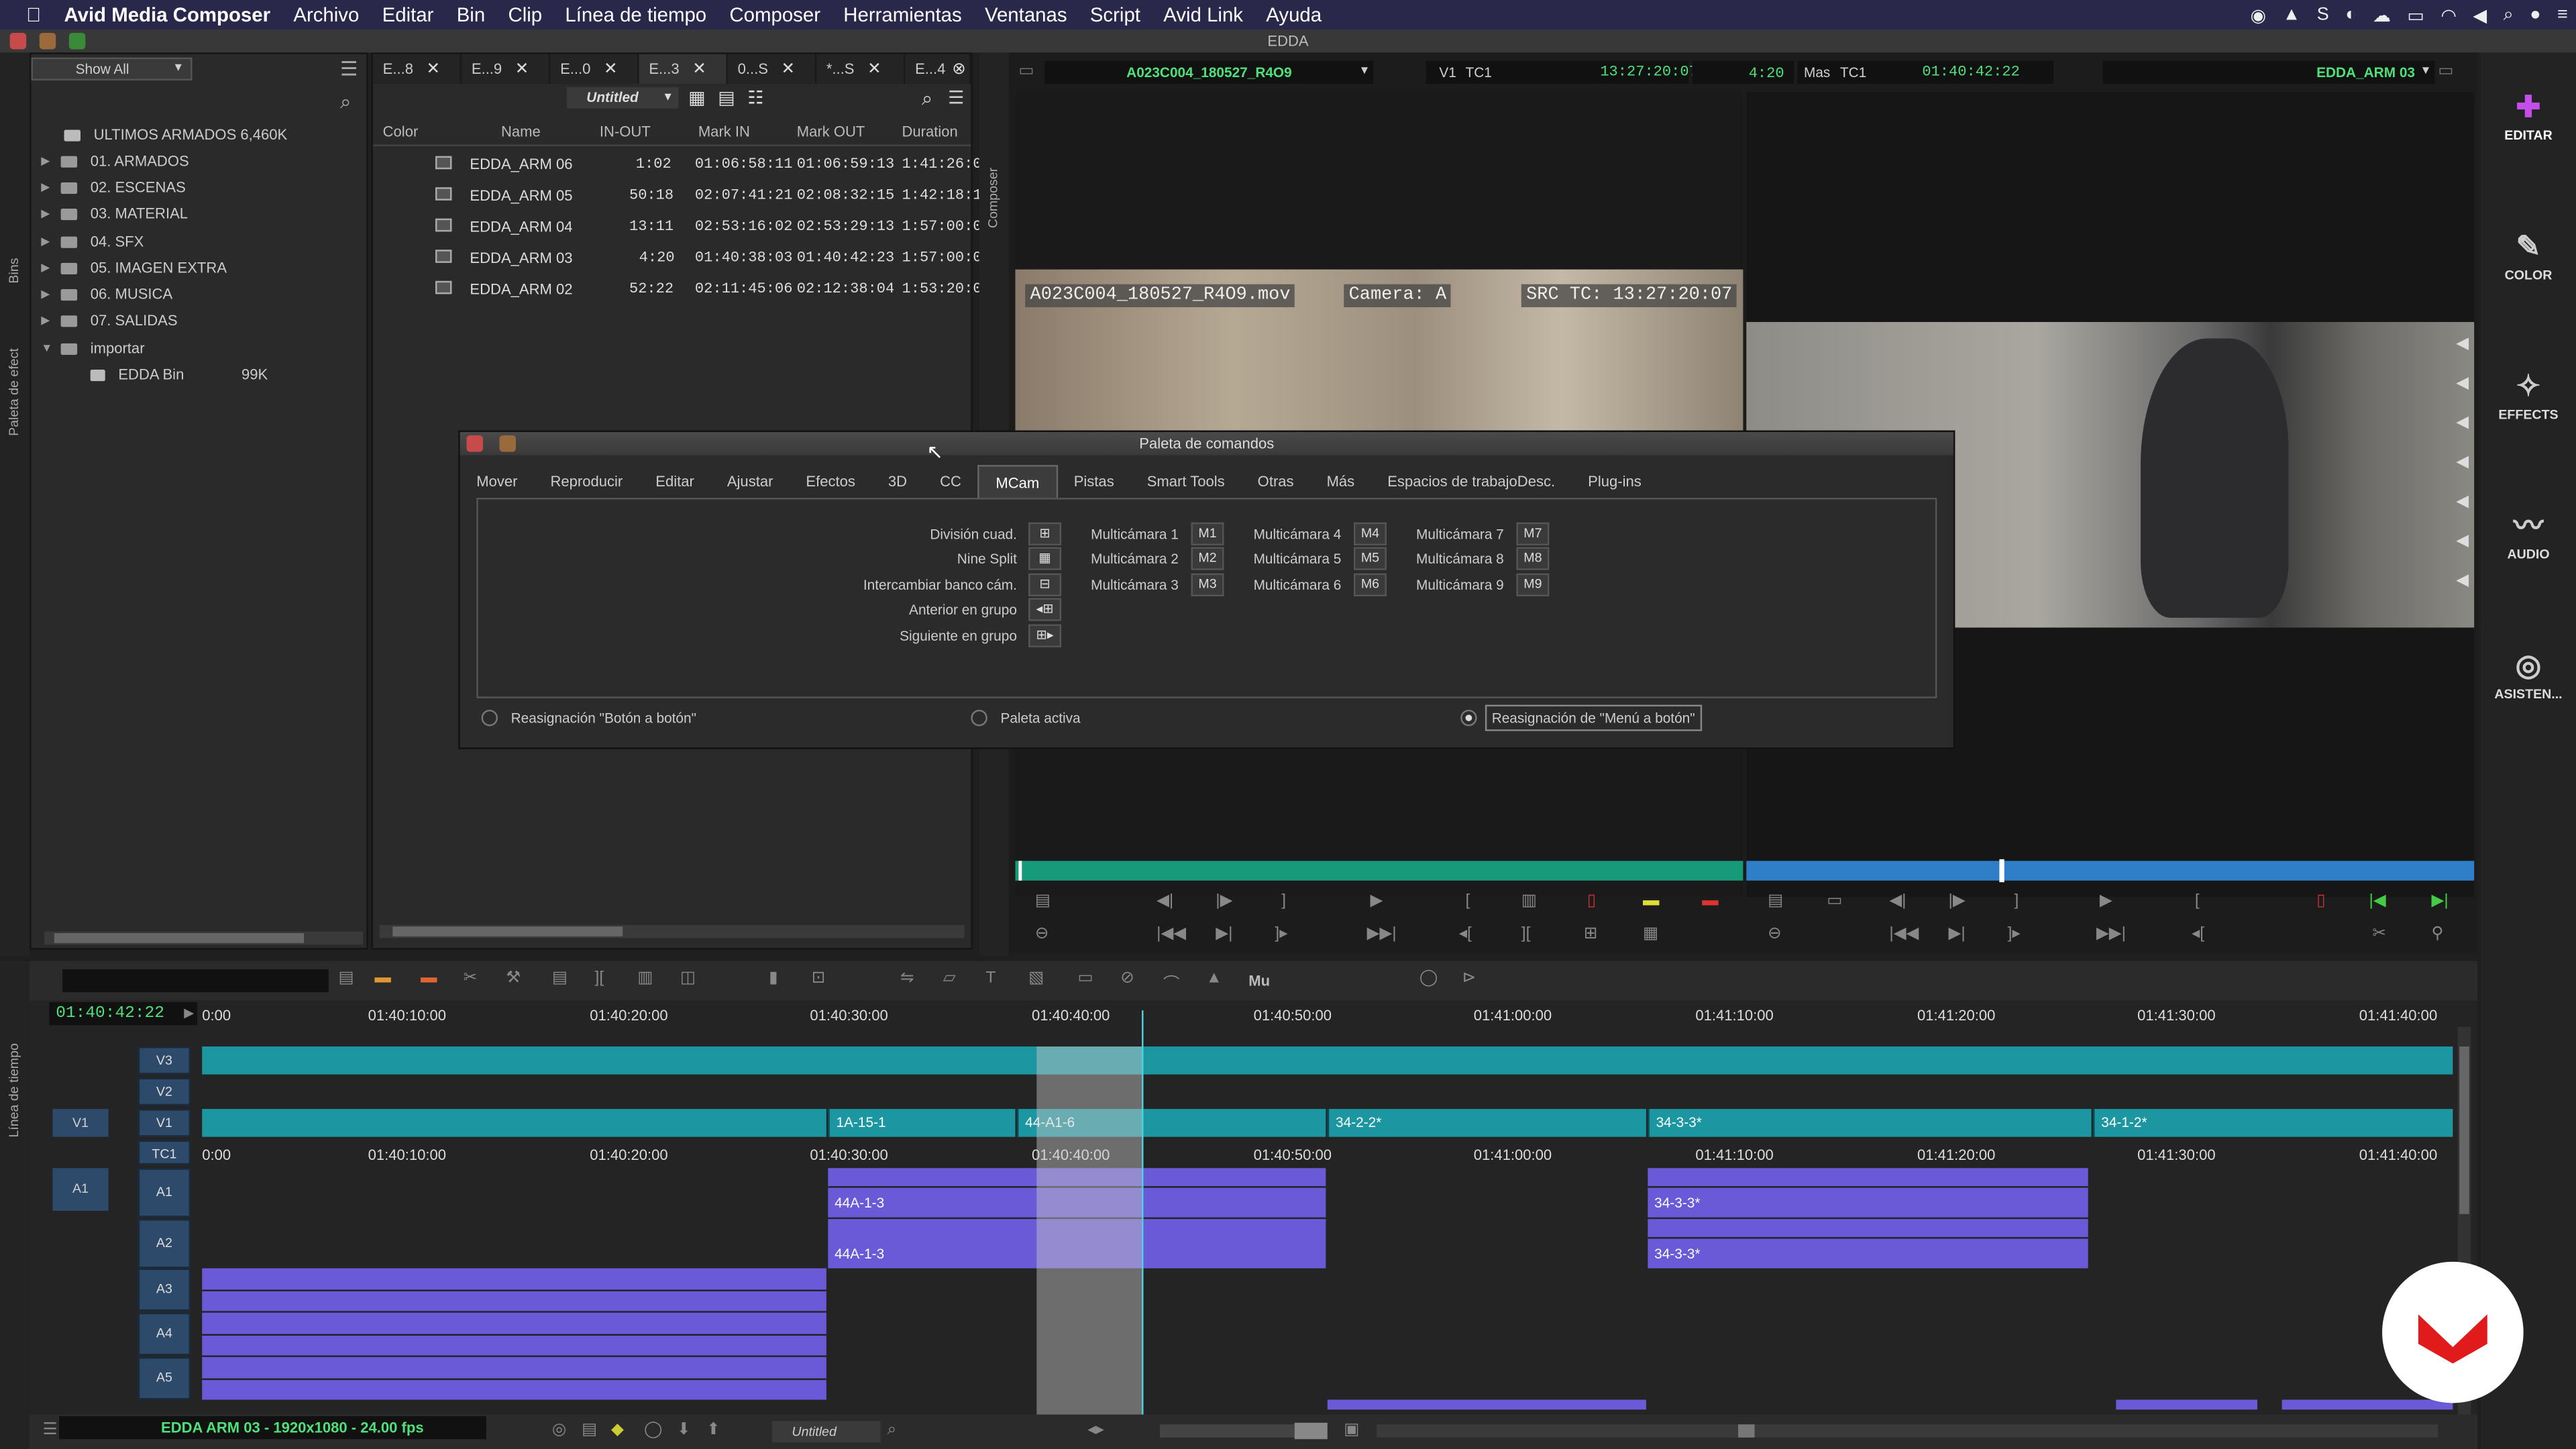 The image size is (2576, 1449). Describe the element at coordinates (1171, 934) in the screenshot. I see `go-to-in-icon: |◀◀` at that location.